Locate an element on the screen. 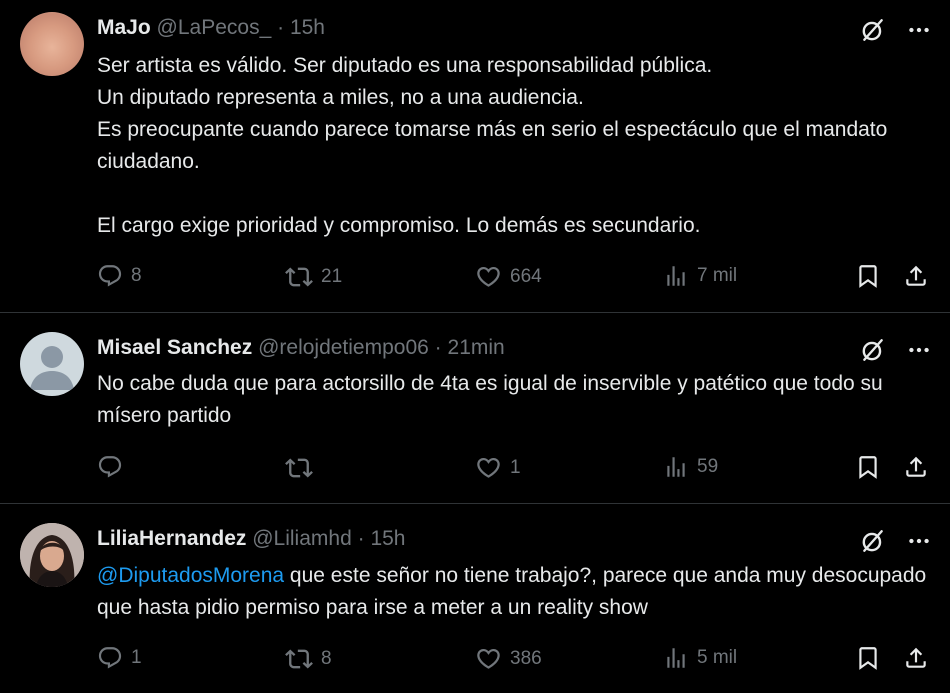 This screenshot has width=950, height=693. repost-button: 8 is located at coordinates (308, 659).